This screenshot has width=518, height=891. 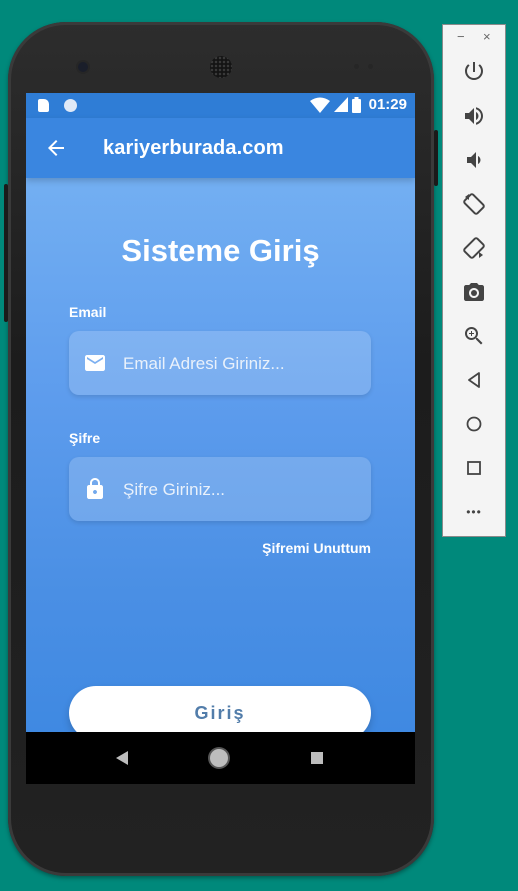 I want to click on back-icon, so click(x=474, y=380).